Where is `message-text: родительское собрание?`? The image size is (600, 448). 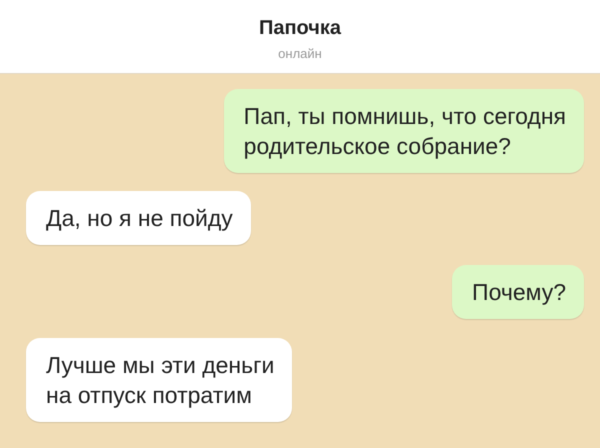 message-text: родительское собрание? is located at coordinates (378, 146).